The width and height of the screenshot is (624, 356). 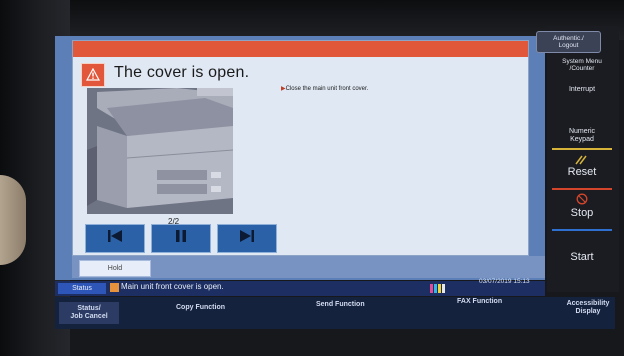 I want to click on status-job-cancel-label: Status/ Job Cancel, so click(x=89, y=312).